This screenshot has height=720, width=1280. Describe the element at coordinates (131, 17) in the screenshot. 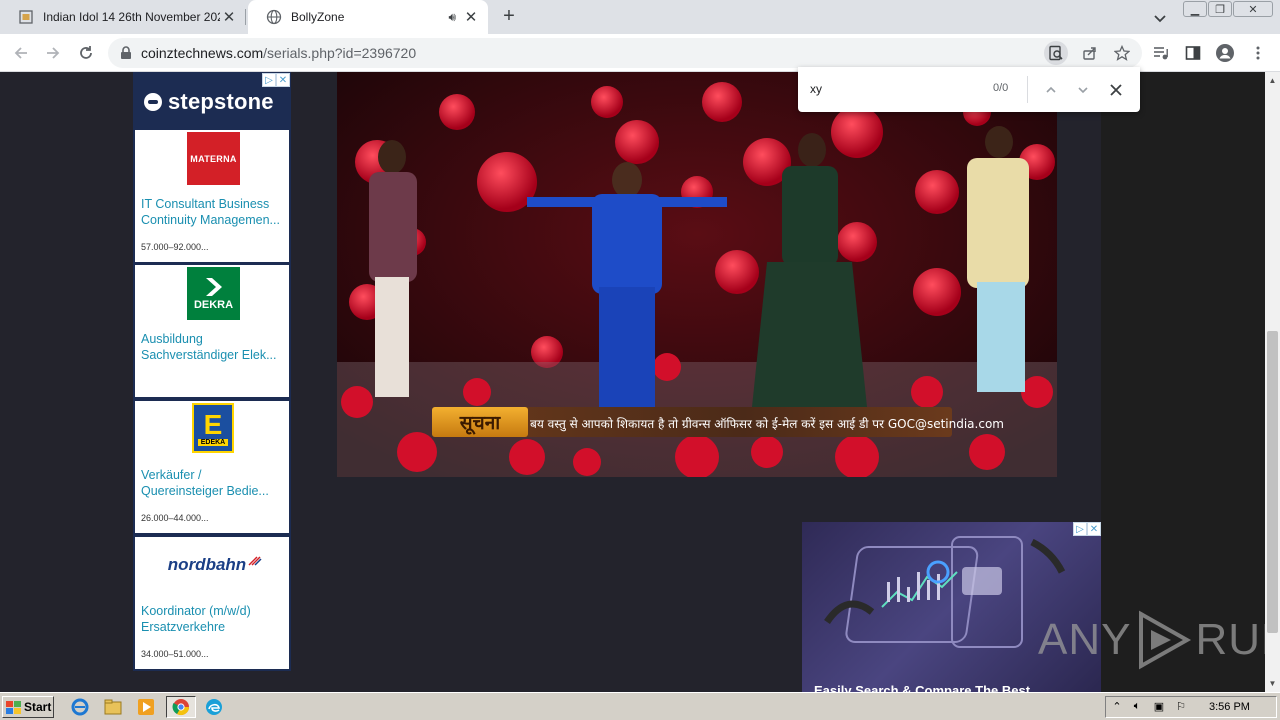

I see `tab-title: Indian Idol 14 26th November 2023 Vid` at that location.